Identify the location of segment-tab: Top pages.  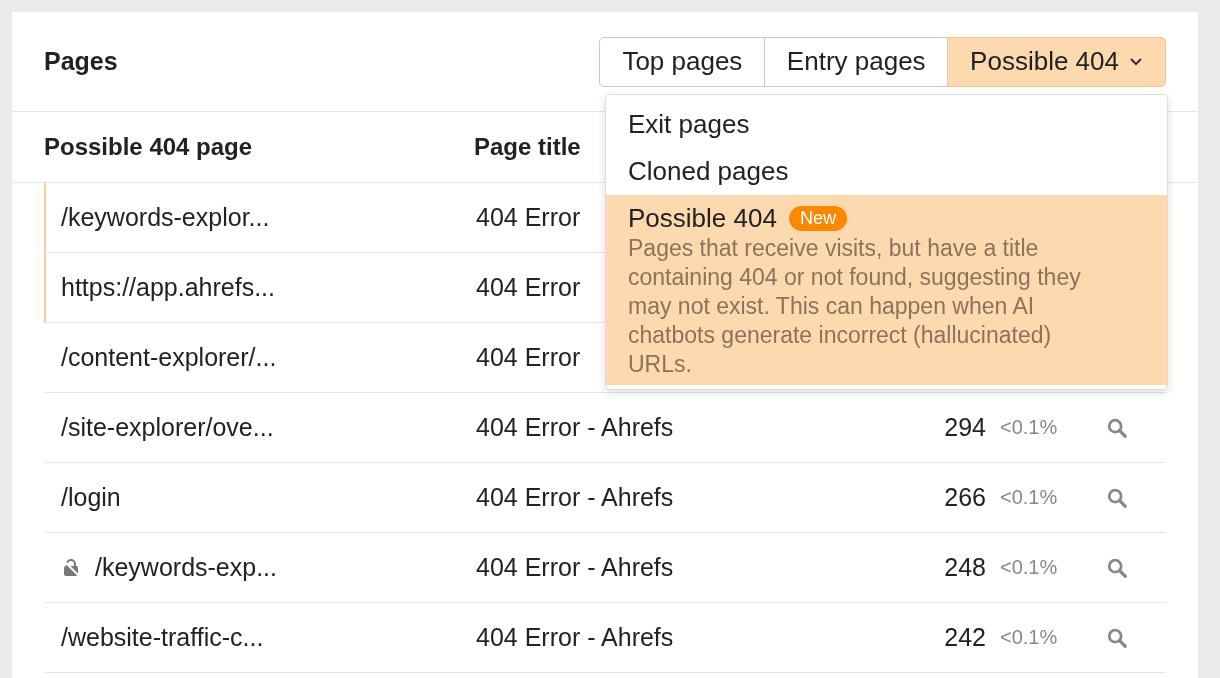
(682, 61).